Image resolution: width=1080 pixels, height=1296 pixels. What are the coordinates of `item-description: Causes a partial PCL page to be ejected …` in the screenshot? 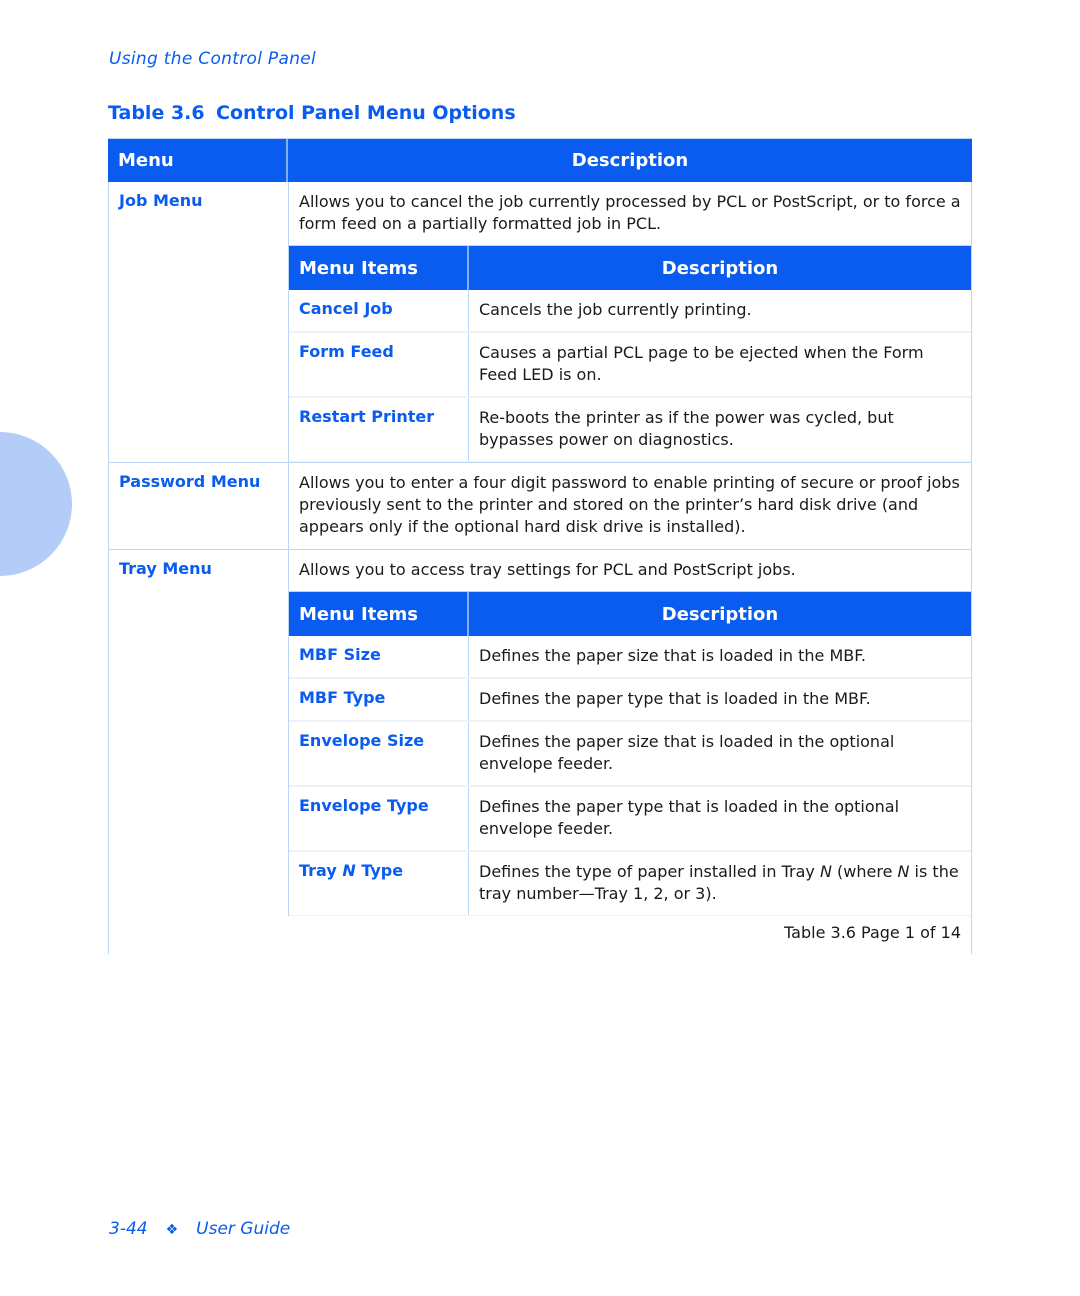 It's located at (701, 363).